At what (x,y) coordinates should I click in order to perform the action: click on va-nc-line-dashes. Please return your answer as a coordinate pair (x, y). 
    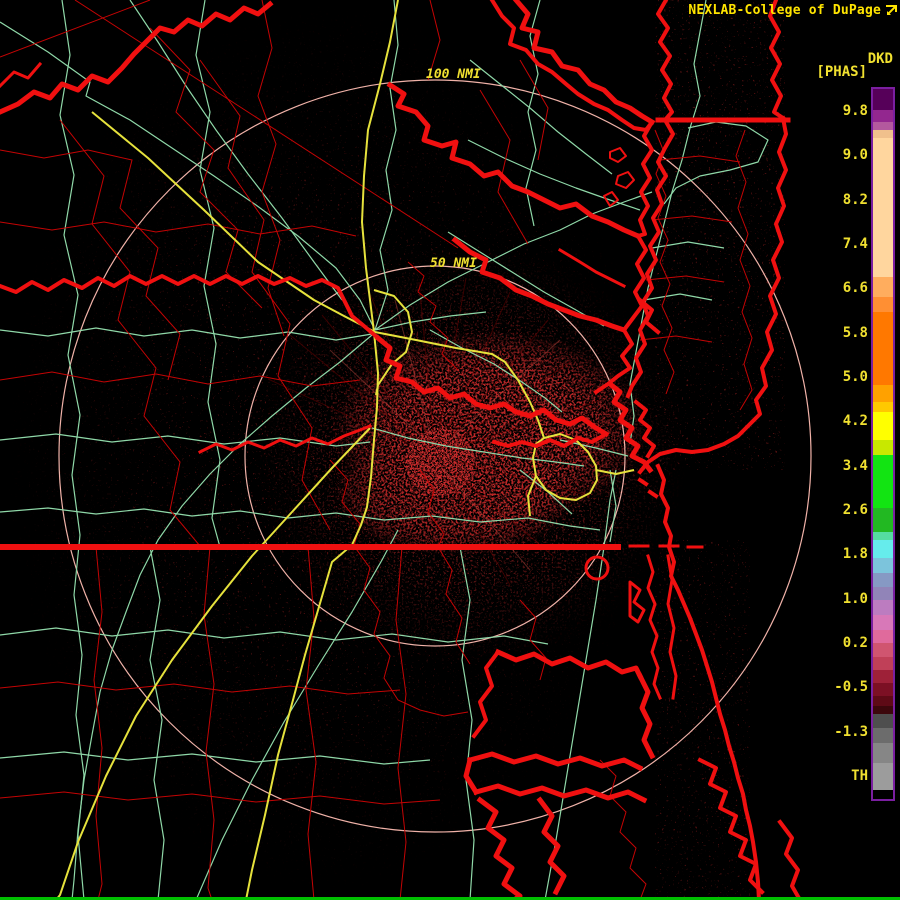
    Looking at the image, I should click on (666, 546).